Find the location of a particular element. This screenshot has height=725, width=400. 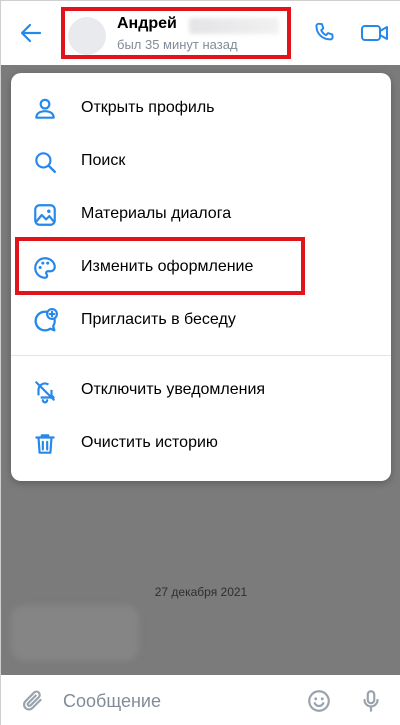

menu-item-invite: Пригласить в беседу is located at coordinates (201, 321).